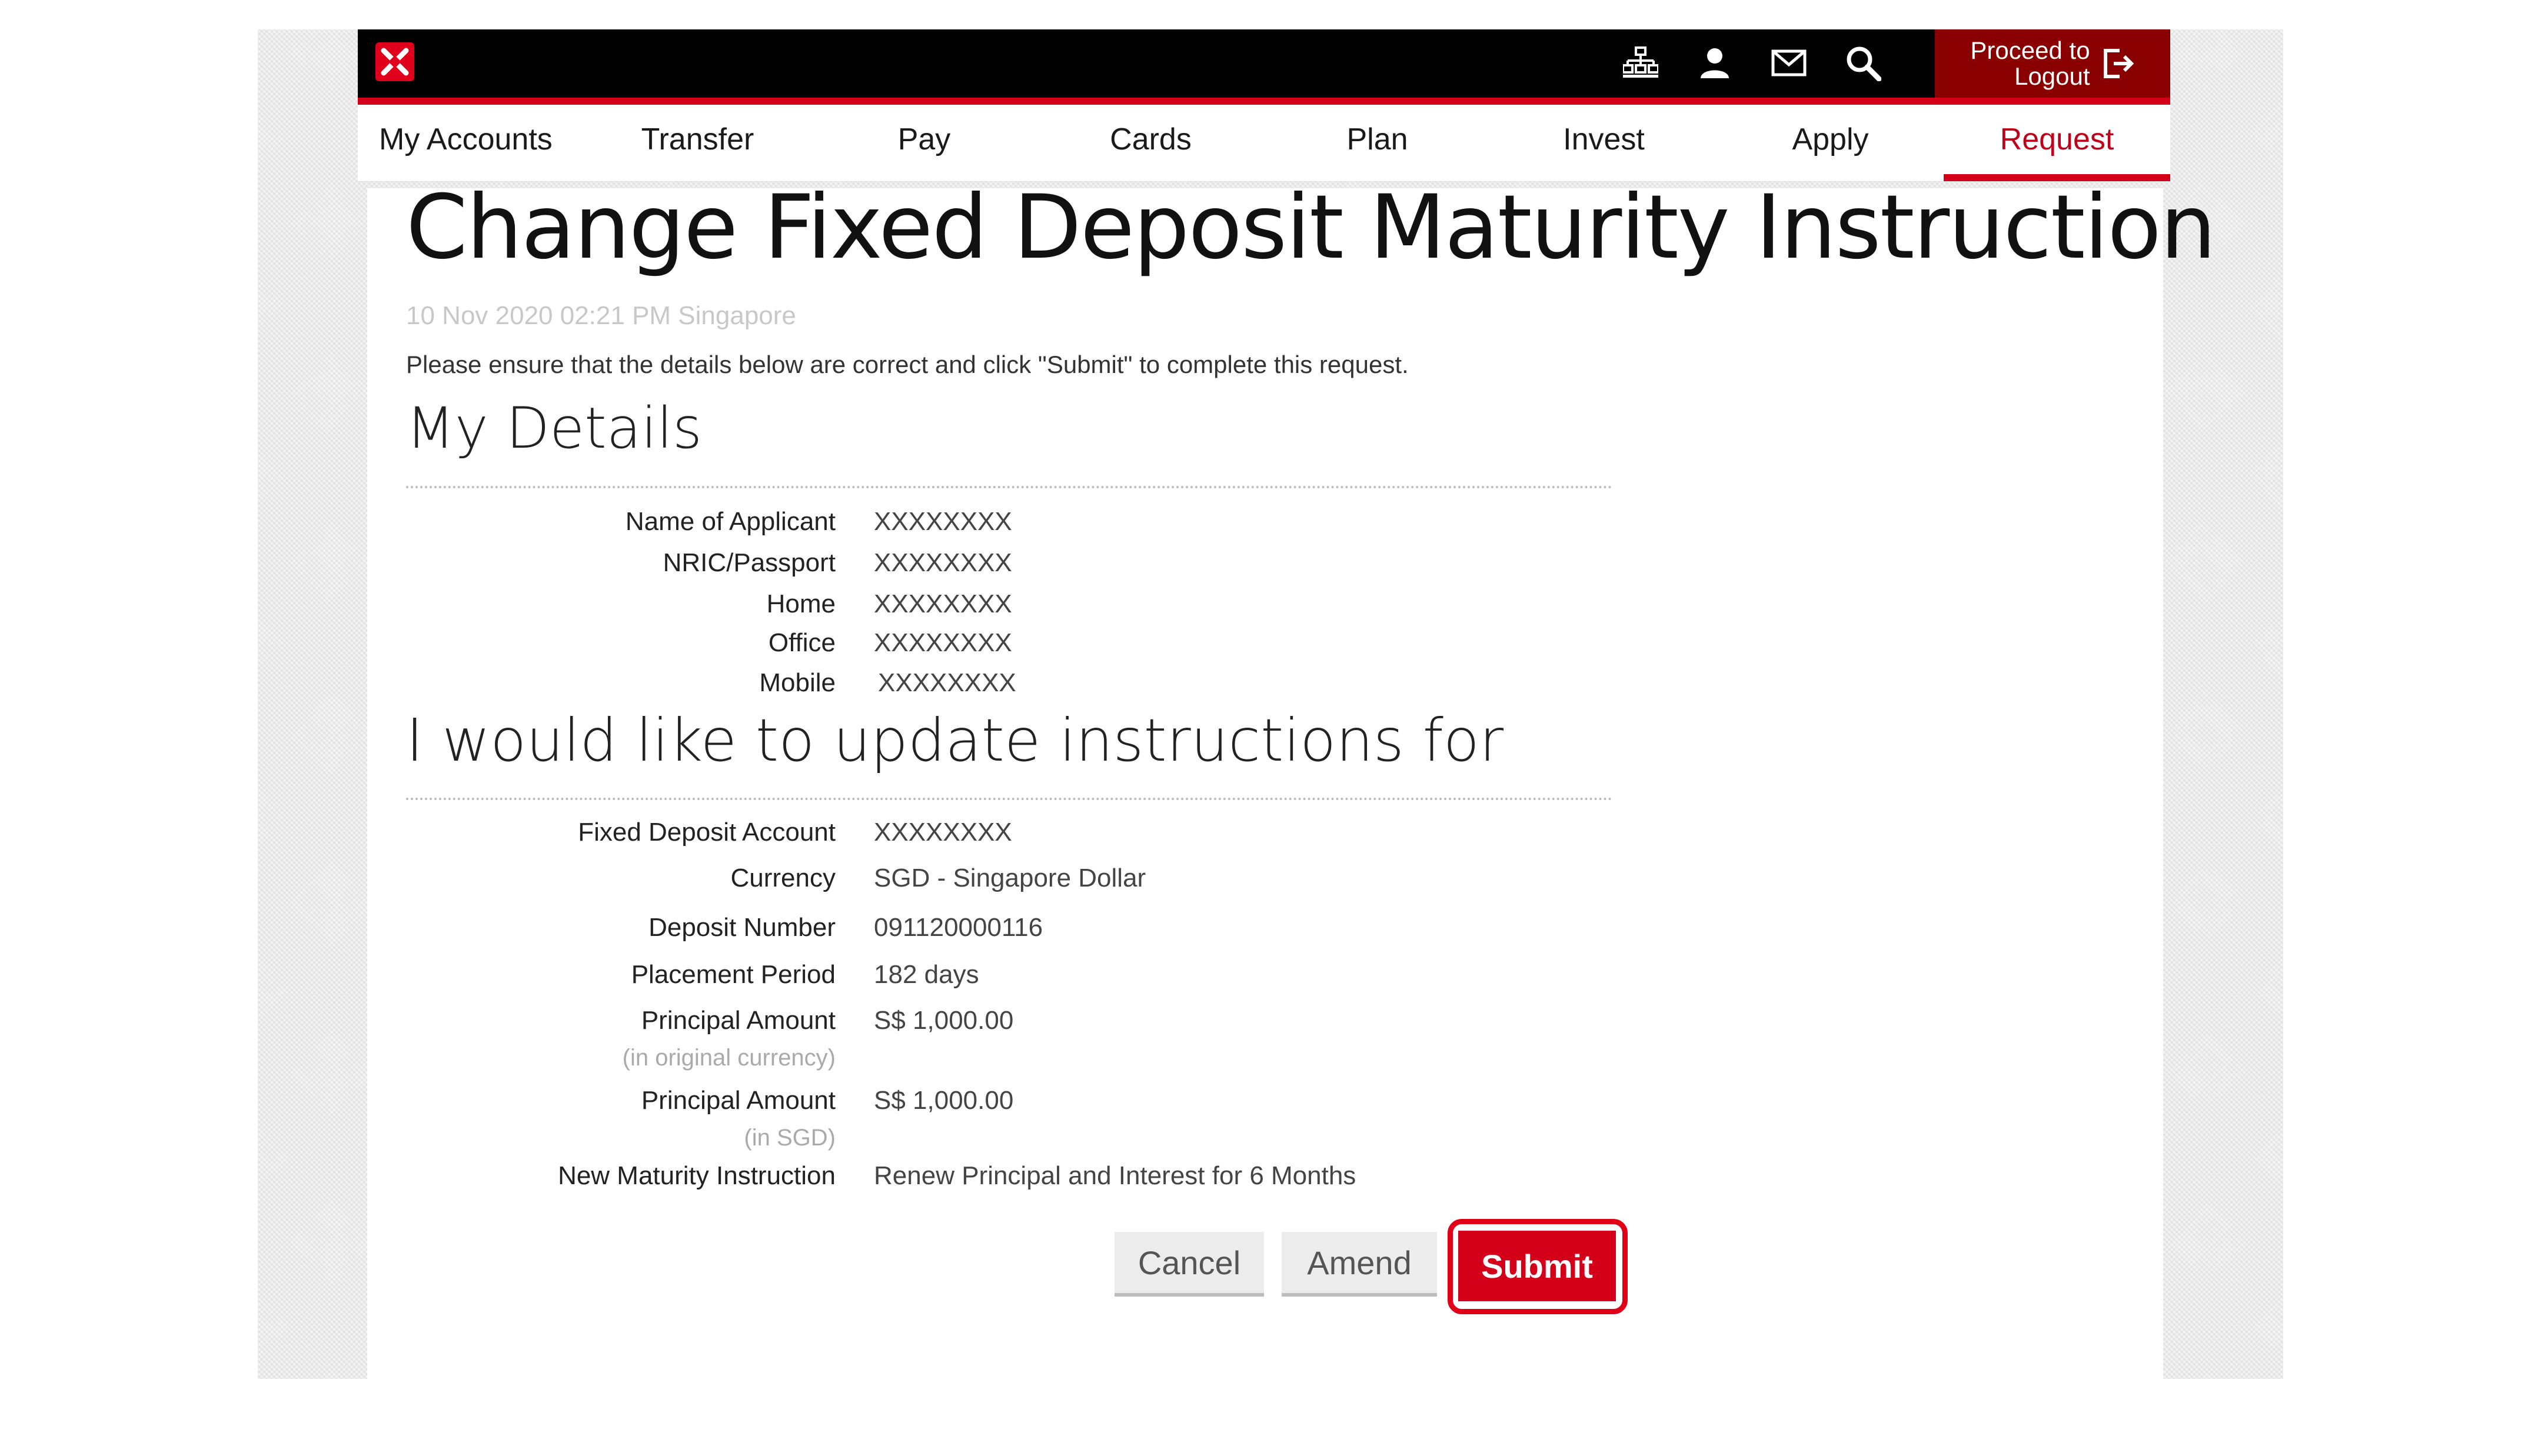  What do you see at coordinates (1538, 1266) in the screenshot?
I see `submit-highlight-ring` at bounding box center [1538, 1266].